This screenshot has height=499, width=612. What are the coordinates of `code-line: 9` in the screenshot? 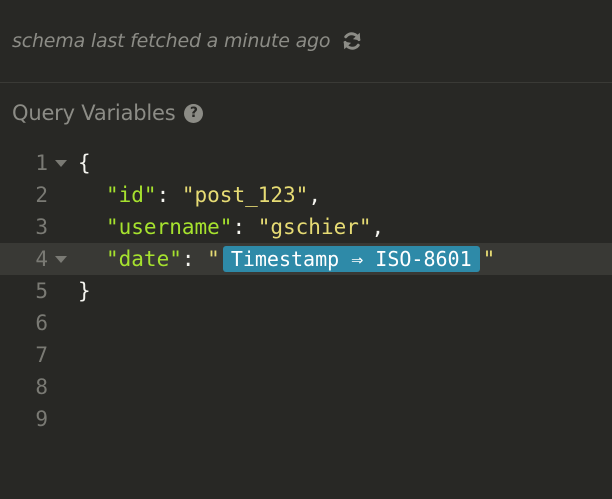 It's located at (306, 419).